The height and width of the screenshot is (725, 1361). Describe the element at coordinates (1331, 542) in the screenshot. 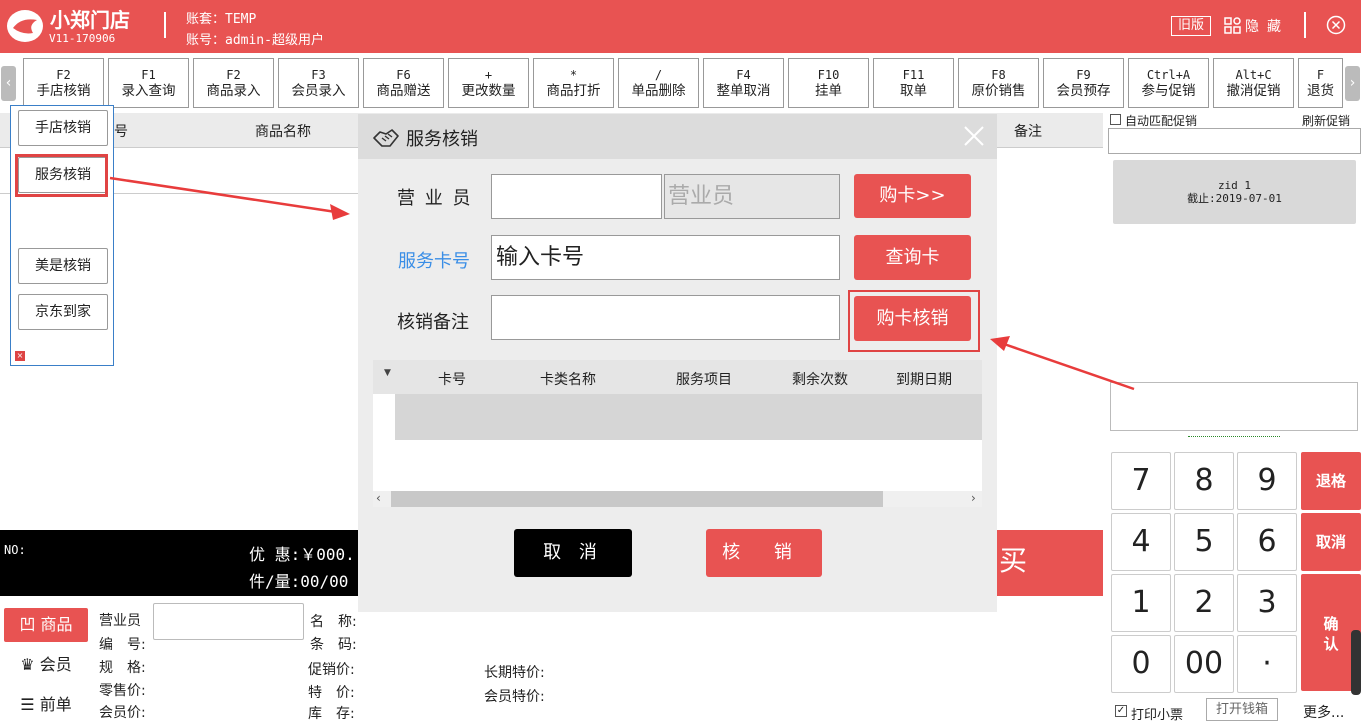

I see `cancel-key-button: 取消` at that location.